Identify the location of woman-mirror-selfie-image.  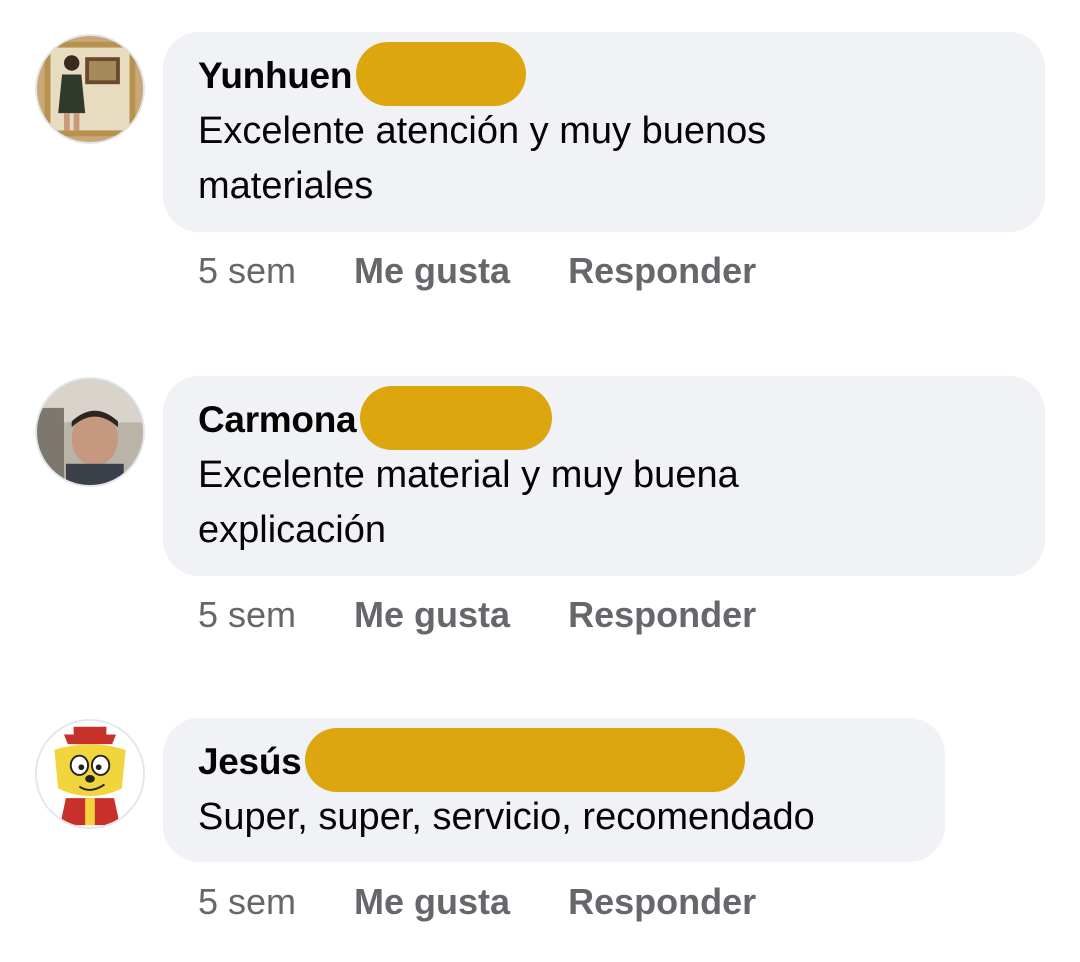
(90, 89).